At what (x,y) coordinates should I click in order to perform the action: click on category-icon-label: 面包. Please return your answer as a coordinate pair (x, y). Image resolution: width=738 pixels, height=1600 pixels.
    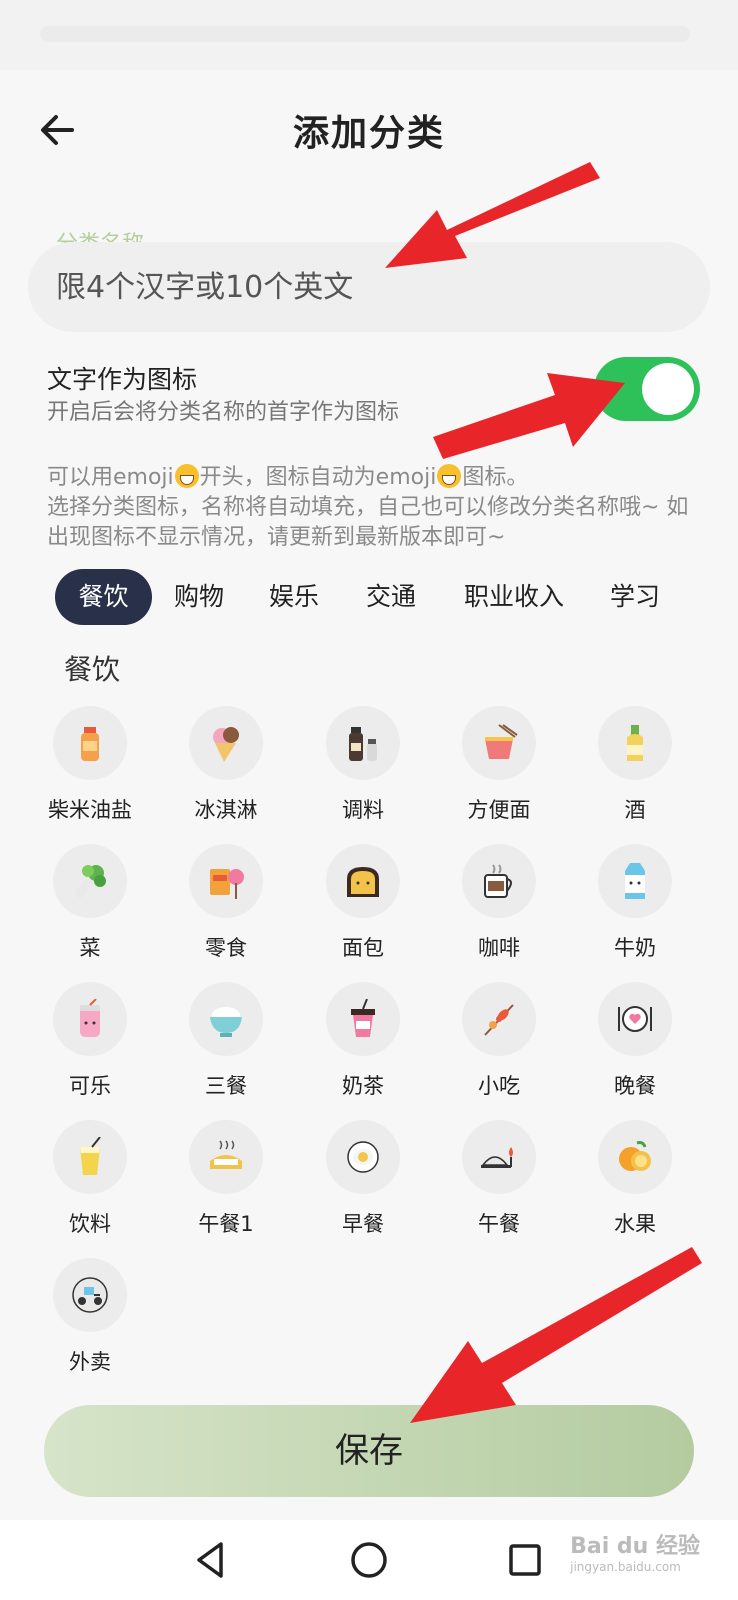
    Looking at the image, I should click on (363, 948).